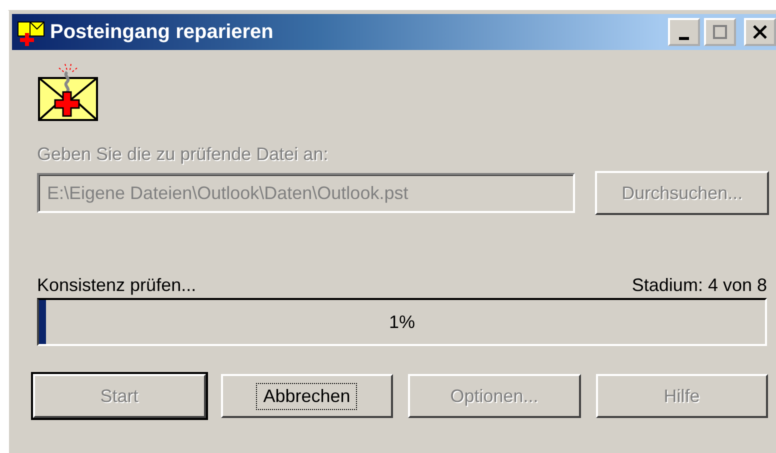  Describe the element at coordinates (183, 154) in the screenshot. I see `file-label: Geben Sie die zu prüfende Datei an:` at that location.